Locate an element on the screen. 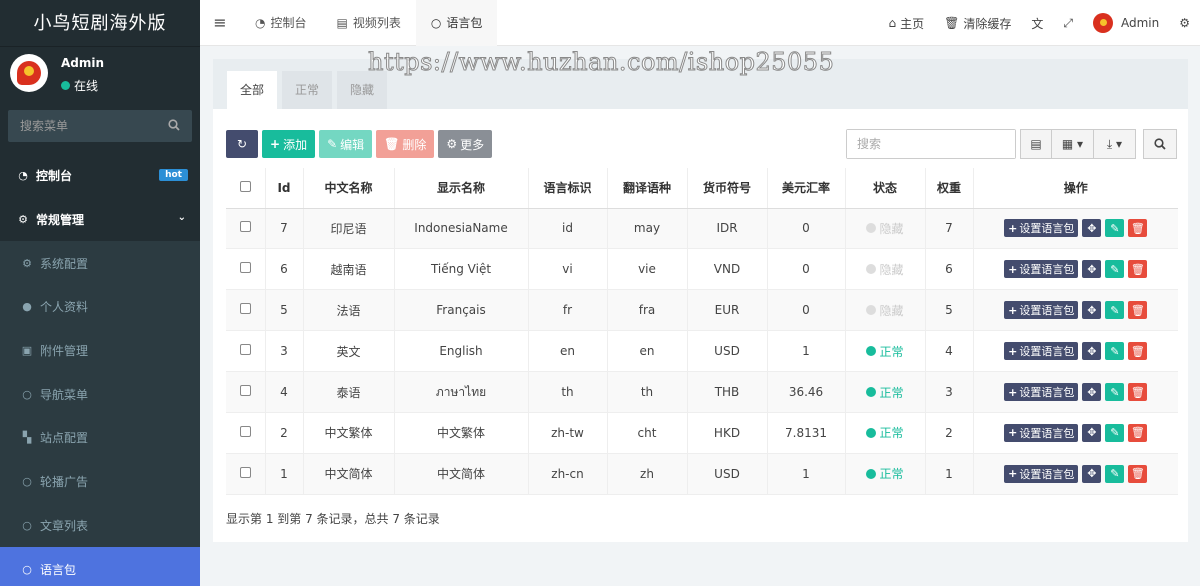  admin-menu: Admin is located at coordinates (1126, 23).